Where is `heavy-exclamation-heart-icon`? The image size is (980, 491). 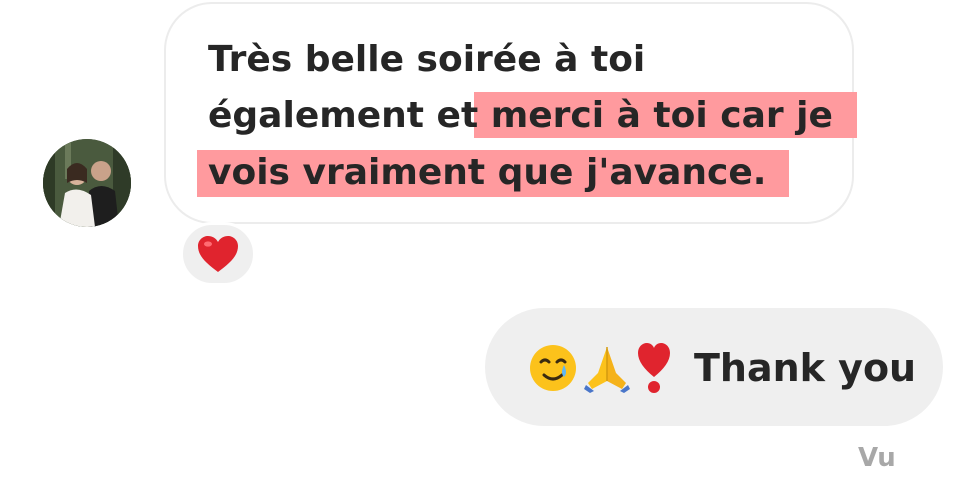 heavy-exclamation-heart-icon is located at coordinates (654, 368).